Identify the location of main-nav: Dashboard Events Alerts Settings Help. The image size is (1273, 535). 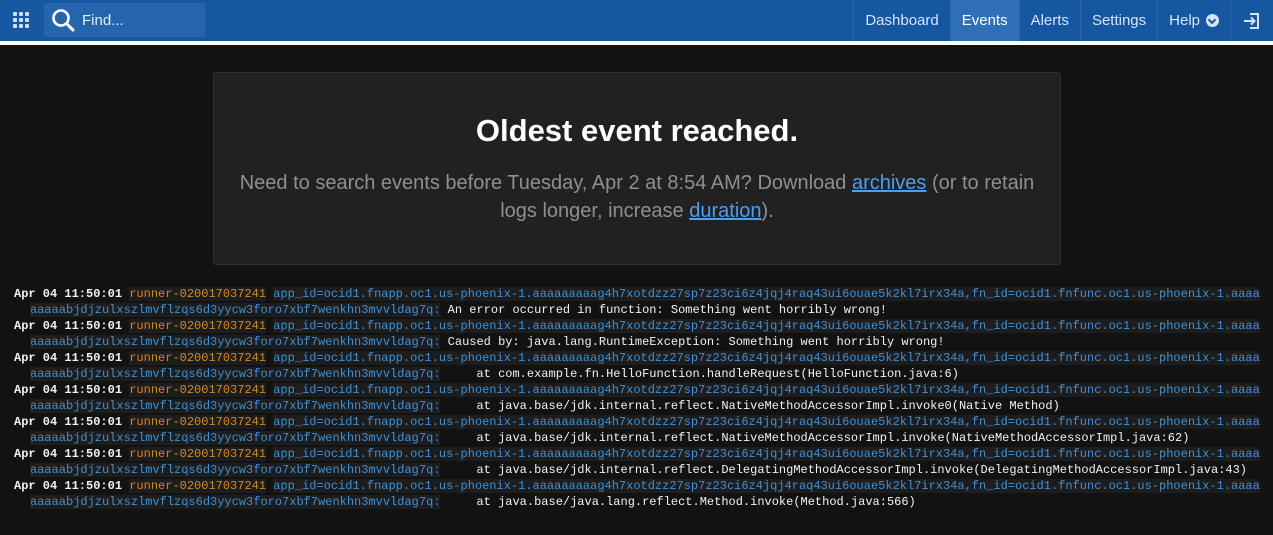
(1063, 20).